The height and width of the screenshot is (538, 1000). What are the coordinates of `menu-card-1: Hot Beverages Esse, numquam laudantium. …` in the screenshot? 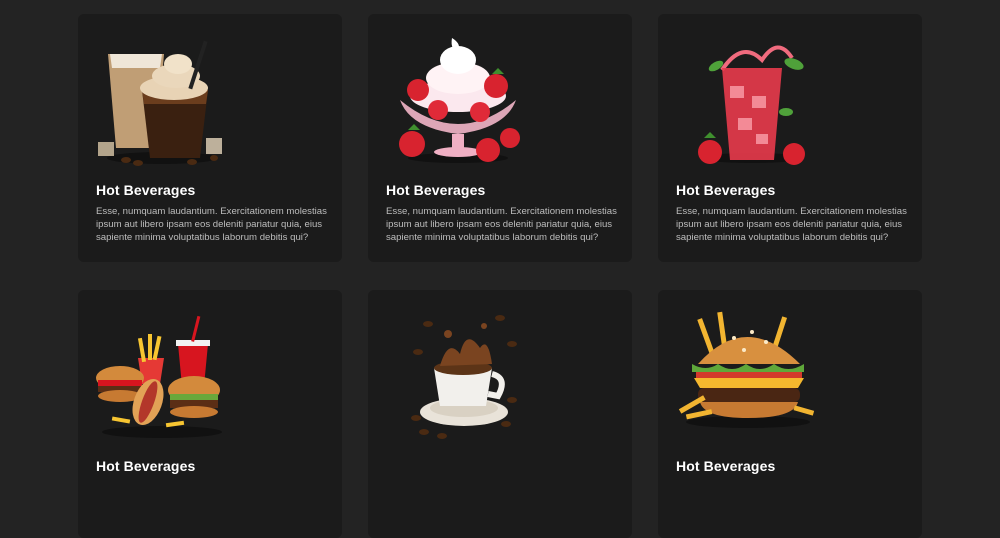 It's located at (210, 138).